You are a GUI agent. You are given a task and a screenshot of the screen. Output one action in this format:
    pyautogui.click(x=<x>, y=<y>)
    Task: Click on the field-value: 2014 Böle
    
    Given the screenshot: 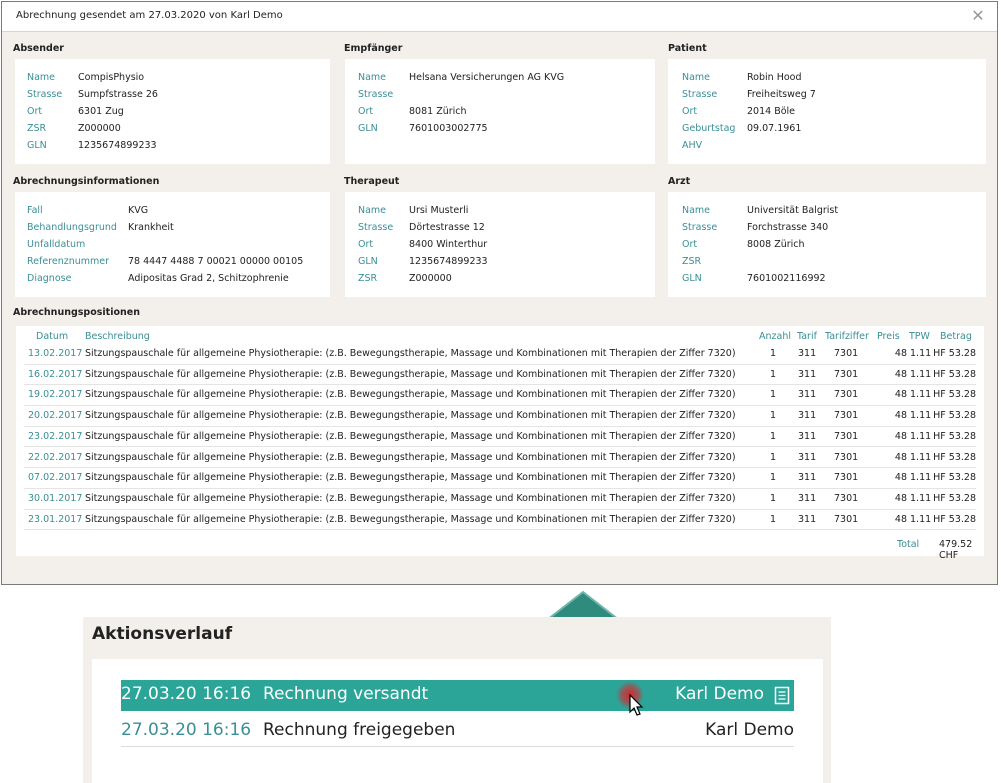 What is the action you would take?
    pyautogui.click(x=771, y=111)
    